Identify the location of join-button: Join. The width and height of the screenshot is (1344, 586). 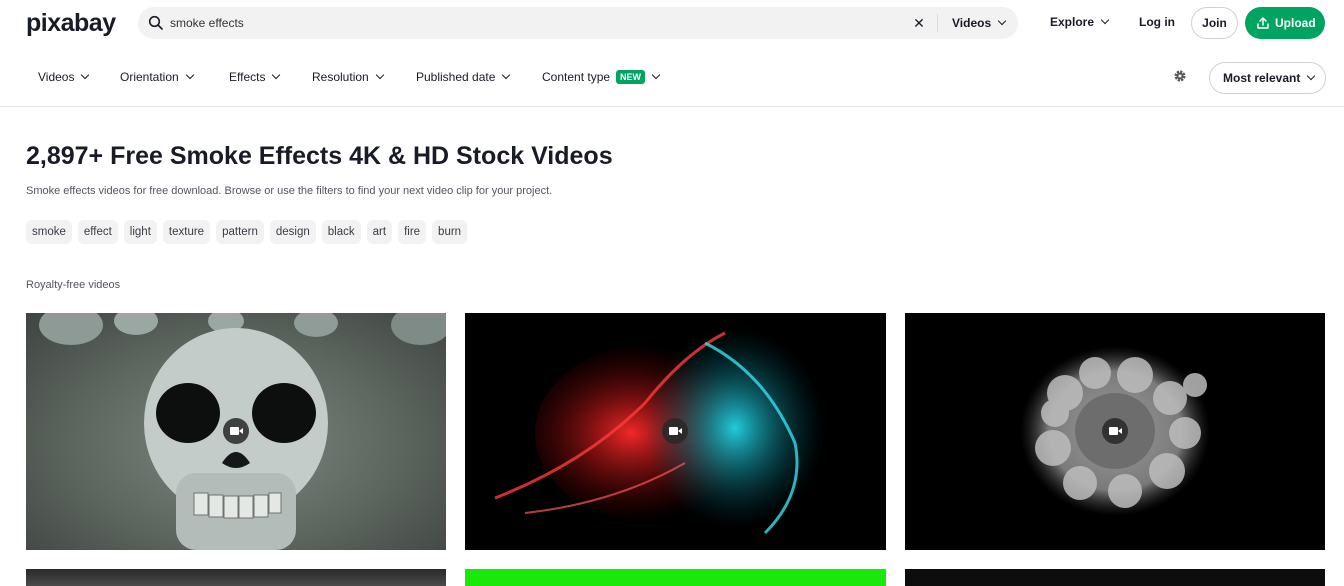
(1214, 23).